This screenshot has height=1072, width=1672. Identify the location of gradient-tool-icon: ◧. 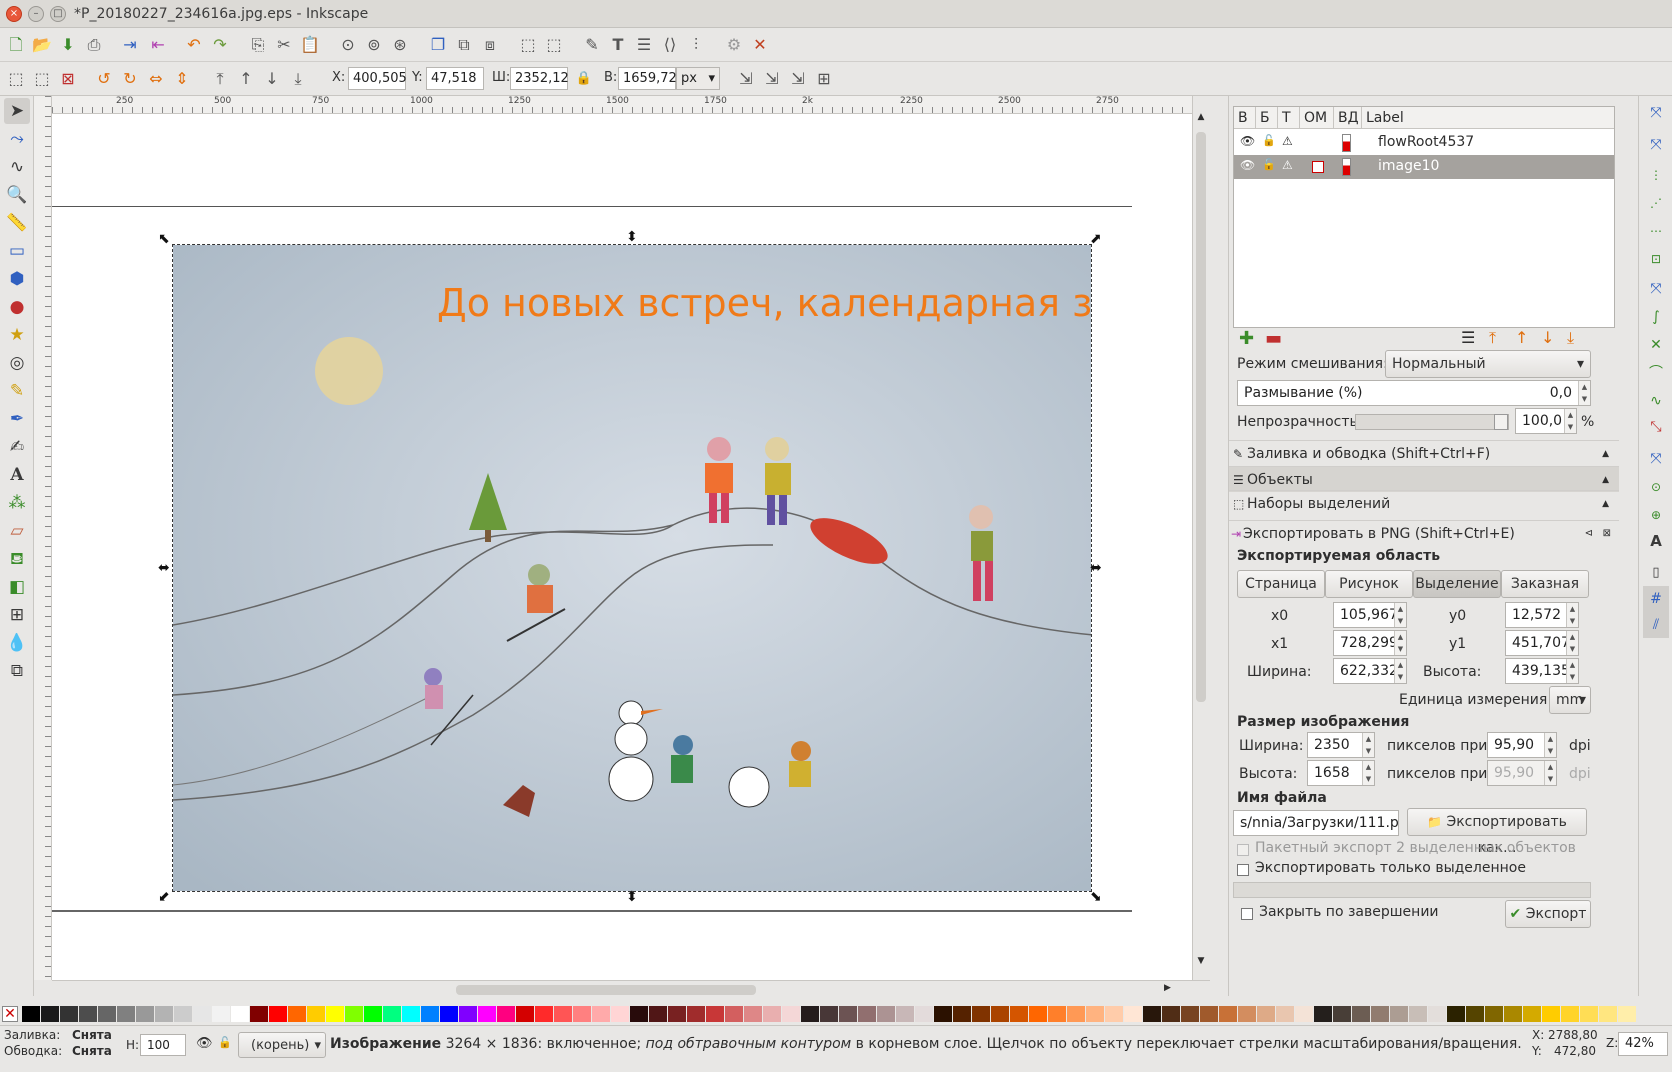
(17, 587).